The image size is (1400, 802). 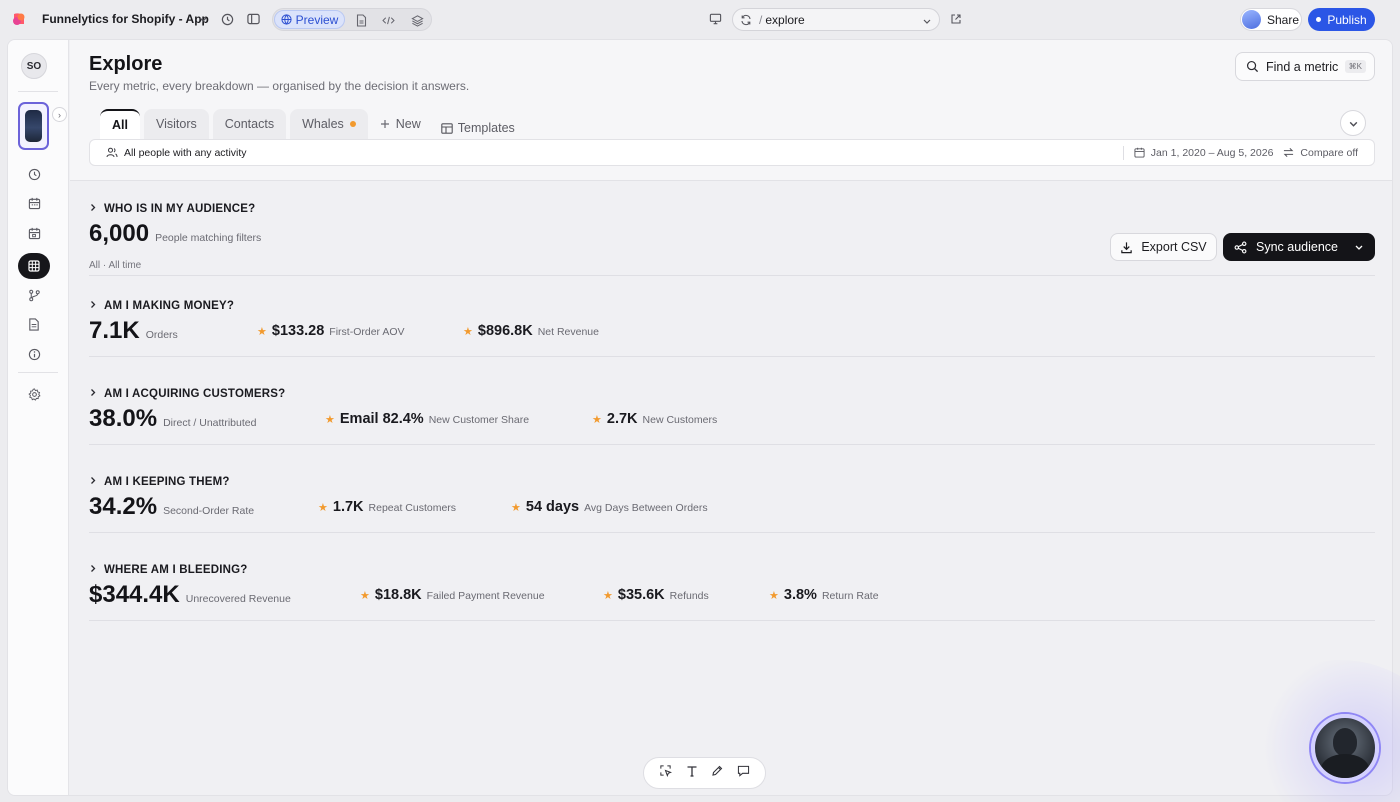 What do you see at coordinates (717, 773) in the screenshot?
I see `pencil-icon` at bounding box center [717, 773].